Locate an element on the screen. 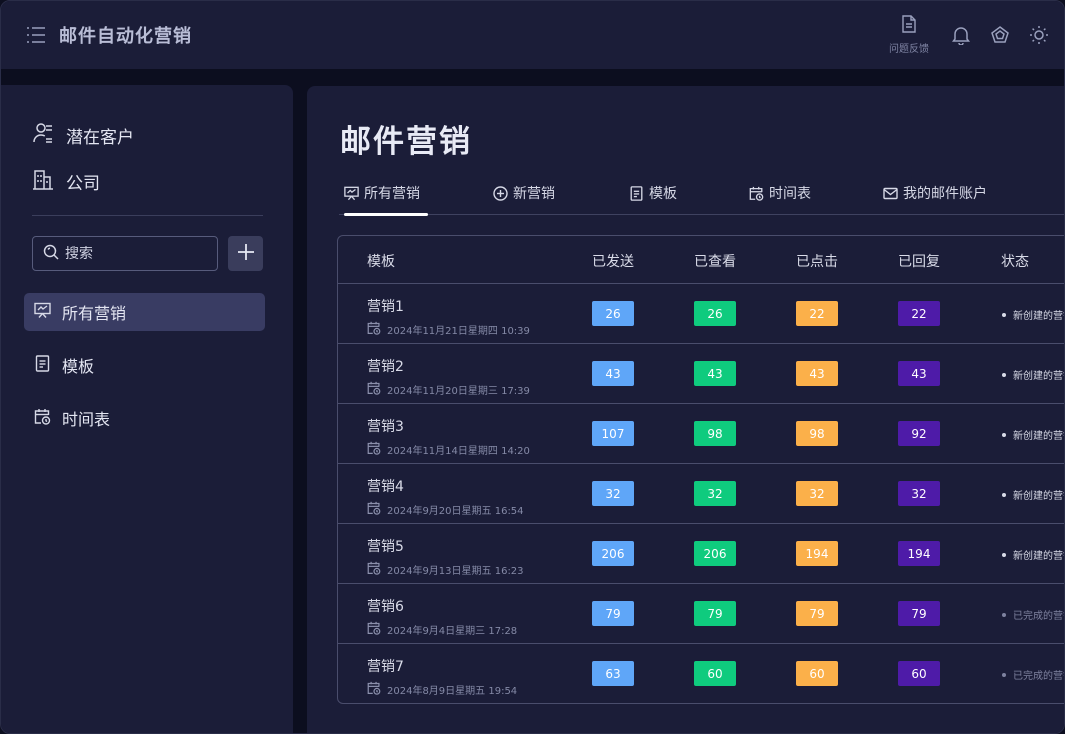  sidebar-item-company: 公司 is located at coordinates (162, 181).